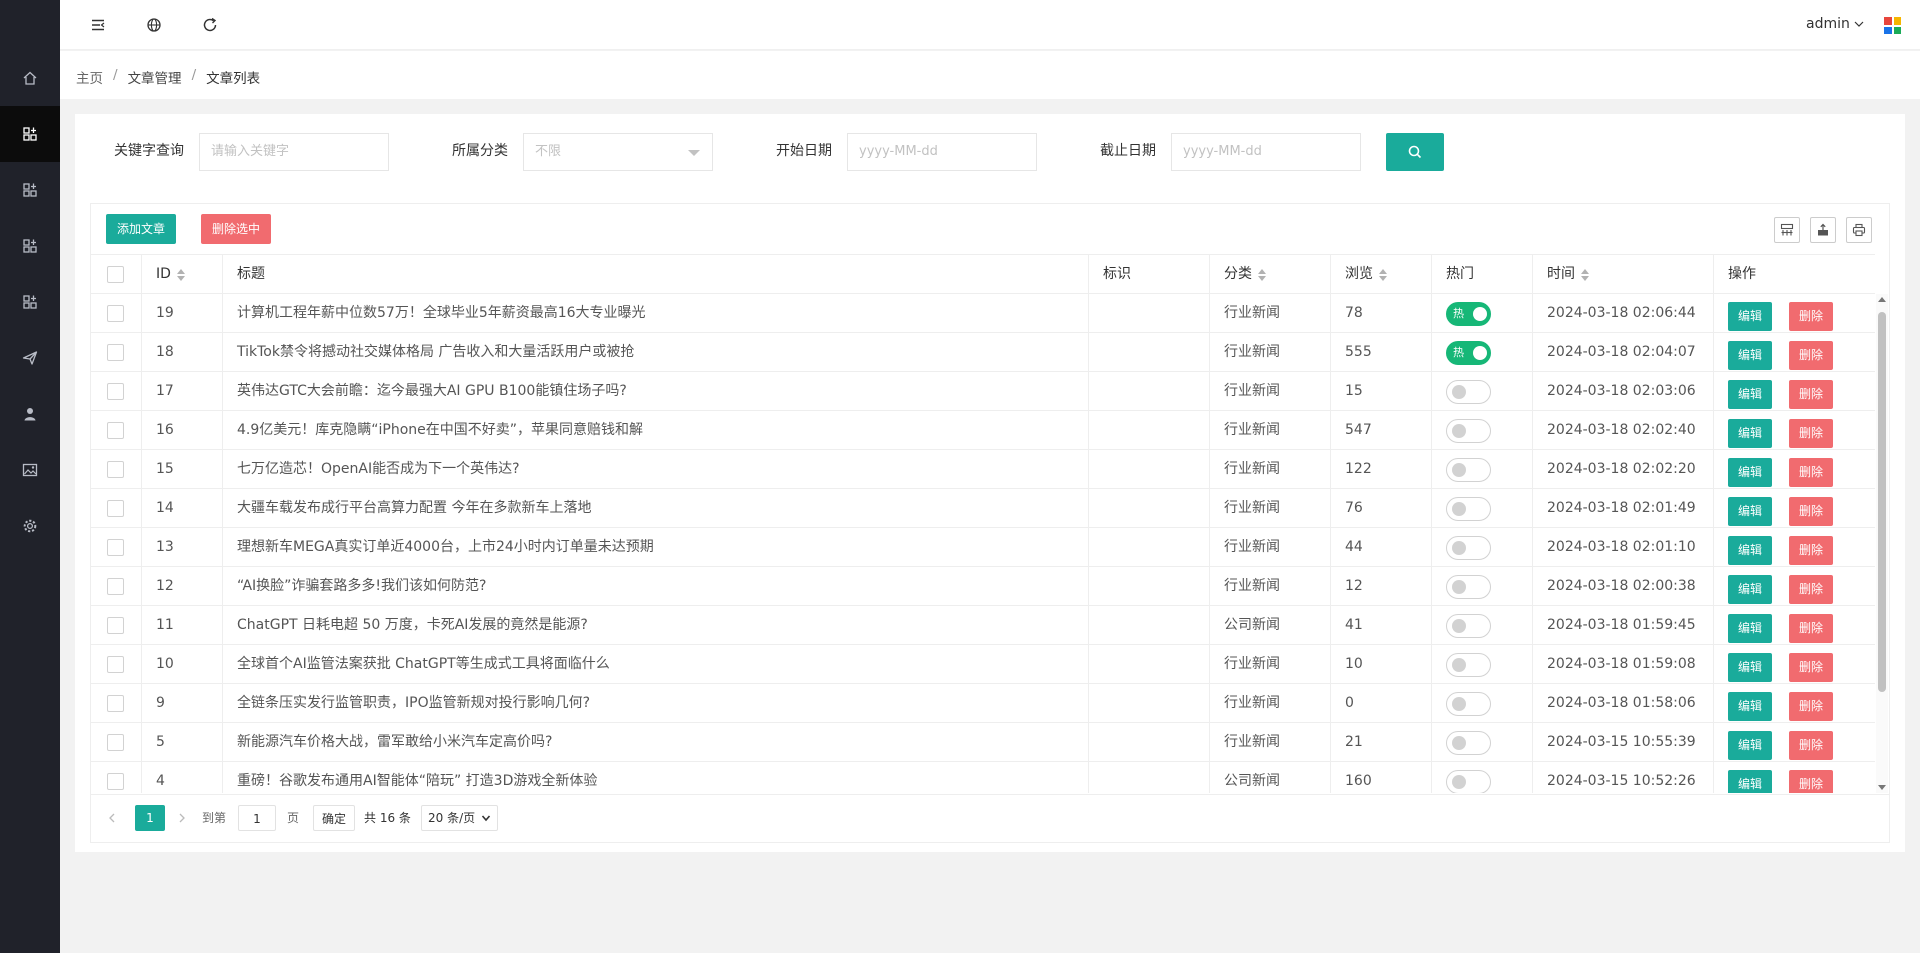  Describe the element at coordinates (1835, 24) in the screenshot. I see `user-menu: admin` at that location.